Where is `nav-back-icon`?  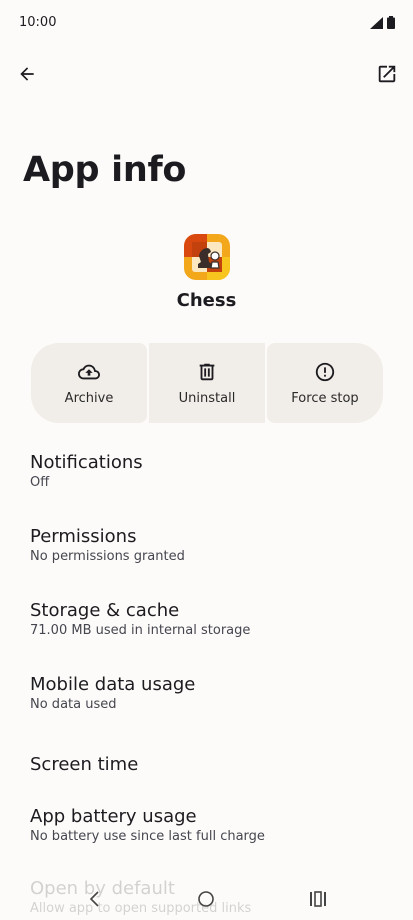
nav-back-icon is located at coordinates (94, 899).